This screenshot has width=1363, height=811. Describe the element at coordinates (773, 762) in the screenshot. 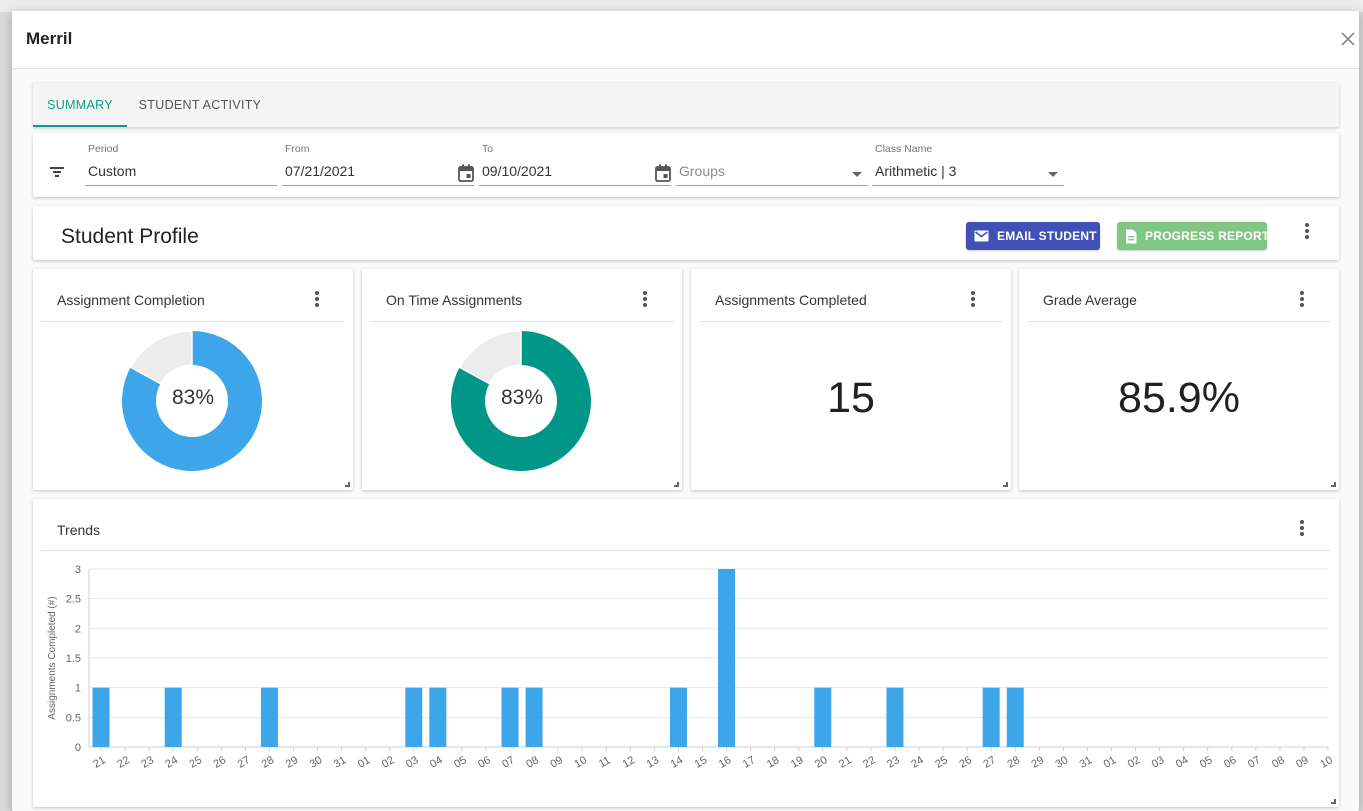

I see `x-tick-label: 18` at that location.